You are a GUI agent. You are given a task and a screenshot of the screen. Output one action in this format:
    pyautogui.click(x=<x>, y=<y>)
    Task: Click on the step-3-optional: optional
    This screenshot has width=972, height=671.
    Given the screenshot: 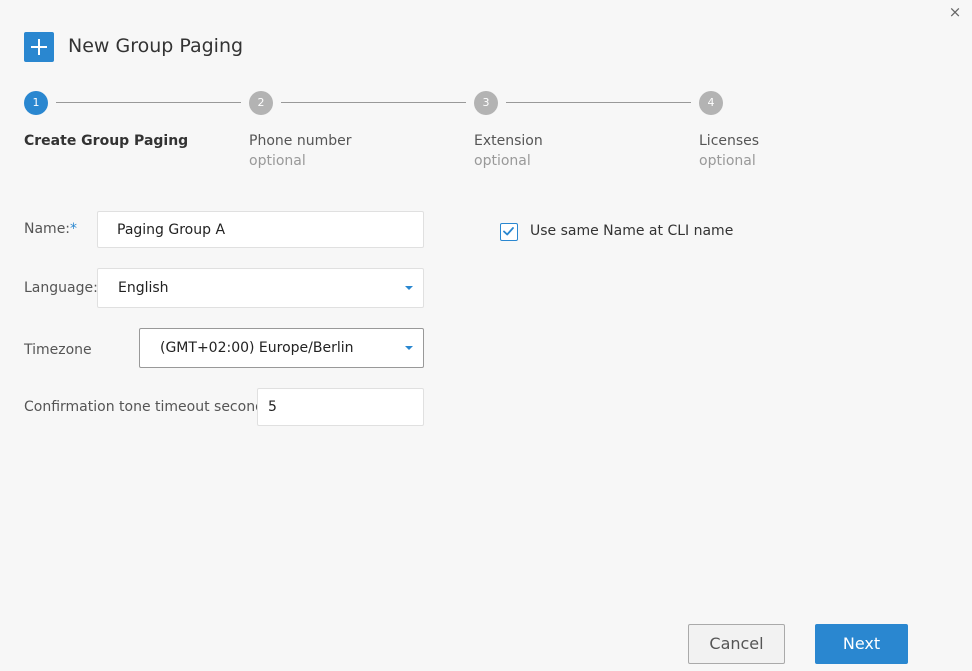 What is the action you would take?
    pyautogui.click(x=502, y=161)
    